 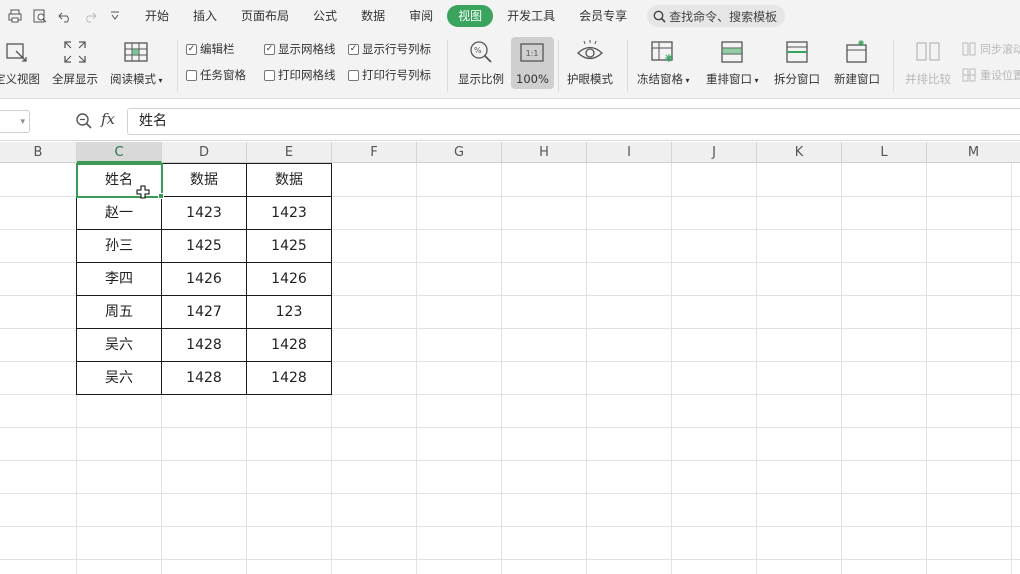 What do you see at coordinates (544, 152) in the screenshot?
I see `column-header-h: H` at bounding box center [544, 152].